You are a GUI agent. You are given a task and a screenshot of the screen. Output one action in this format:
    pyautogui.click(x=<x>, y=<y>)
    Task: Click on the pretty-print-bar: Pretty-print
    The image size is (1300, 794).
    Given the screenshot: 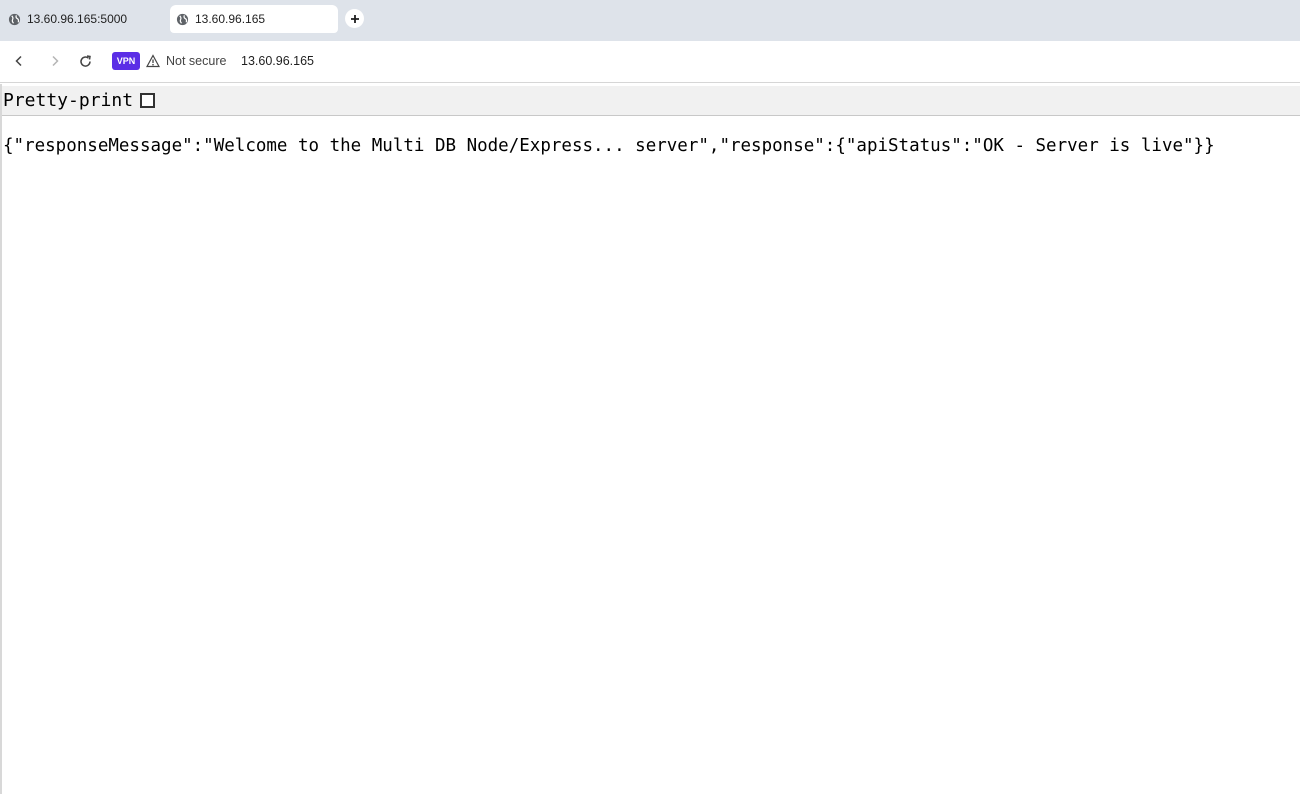 What is the action you would take?
    pyautogui.click(x=651, y=101)
    